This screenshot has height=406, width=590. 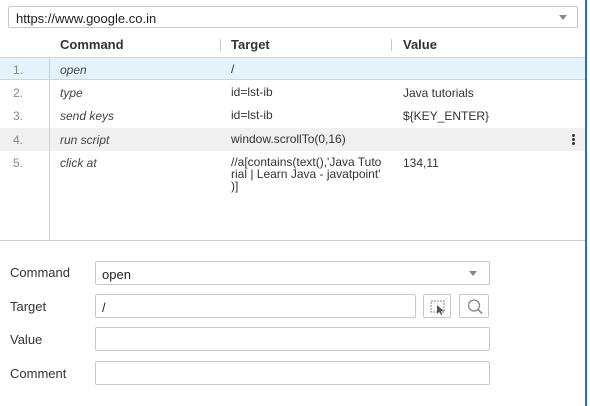 I want to click on target-value: /, so click(x=104, y=307).